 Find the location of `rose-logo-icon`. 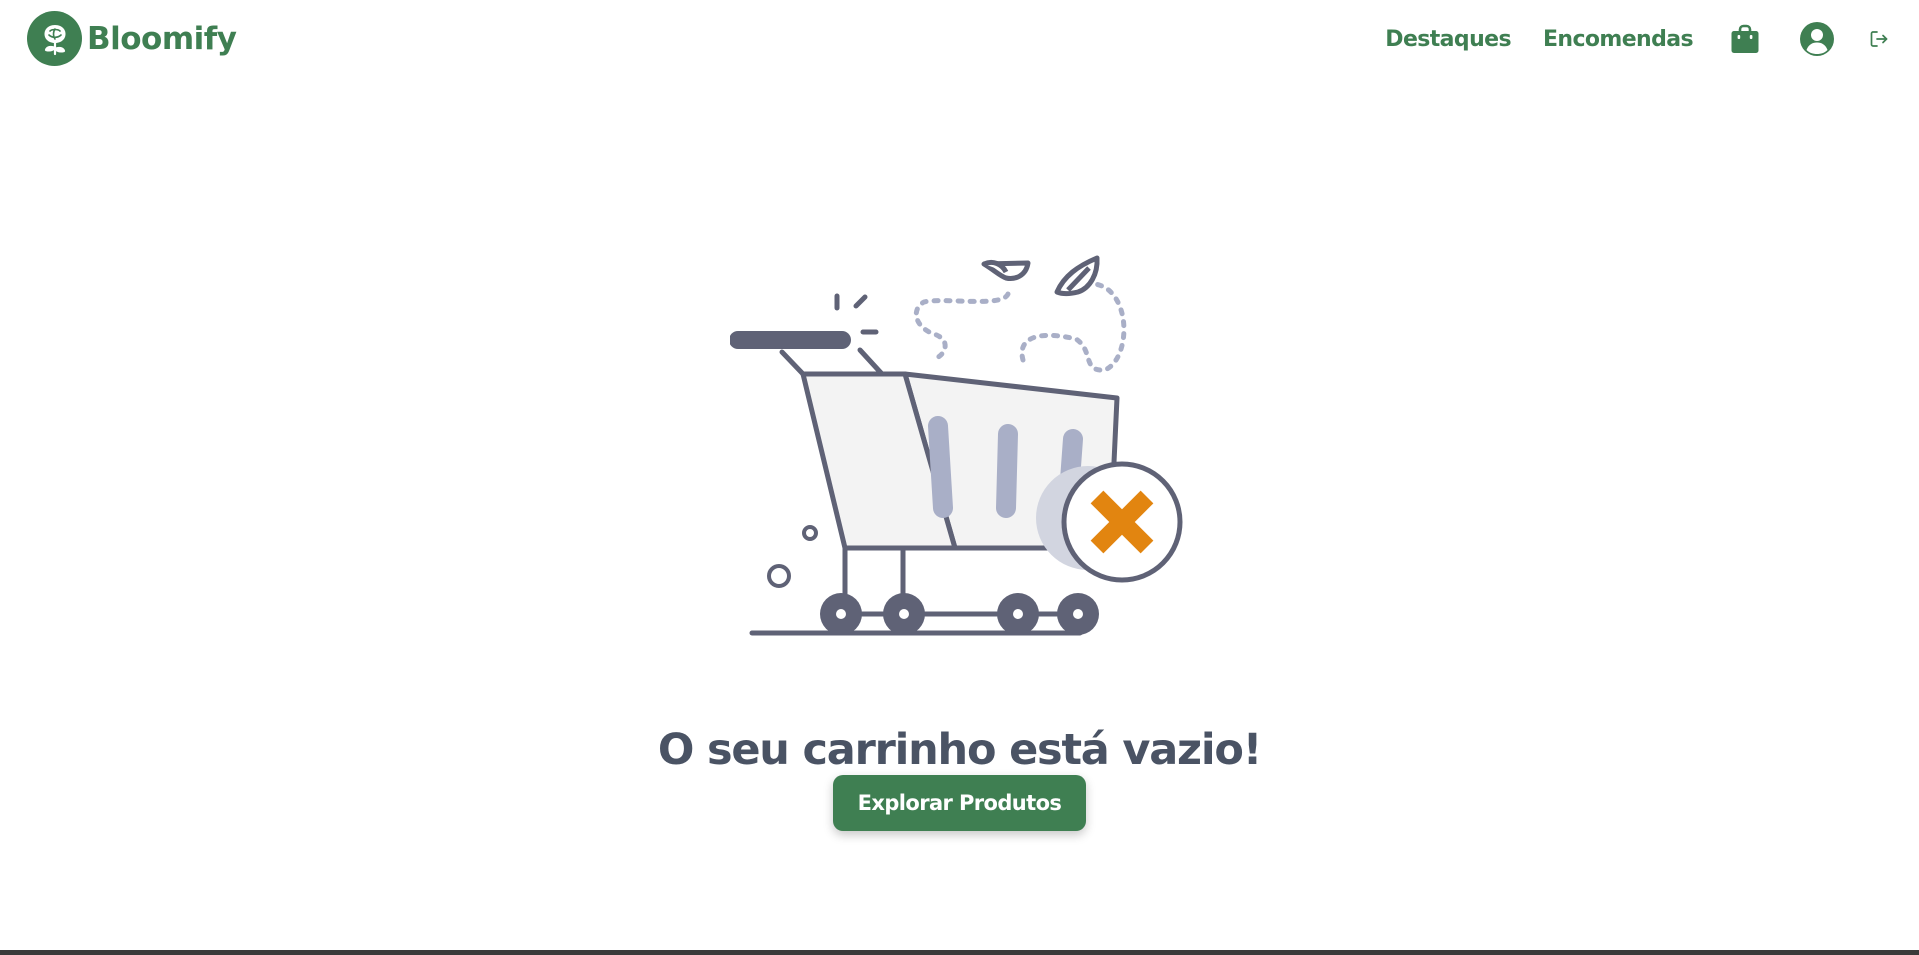

rose-logo-icon is located at coordinates (54, 38).